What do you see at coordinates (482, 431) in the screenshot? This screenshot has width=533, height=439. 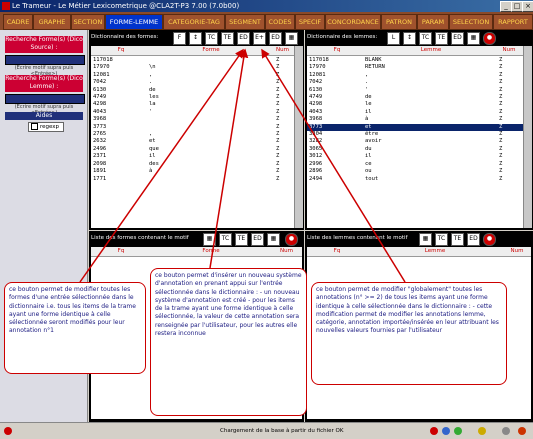 I see `settings-icon` at bounding box center [482, 431].